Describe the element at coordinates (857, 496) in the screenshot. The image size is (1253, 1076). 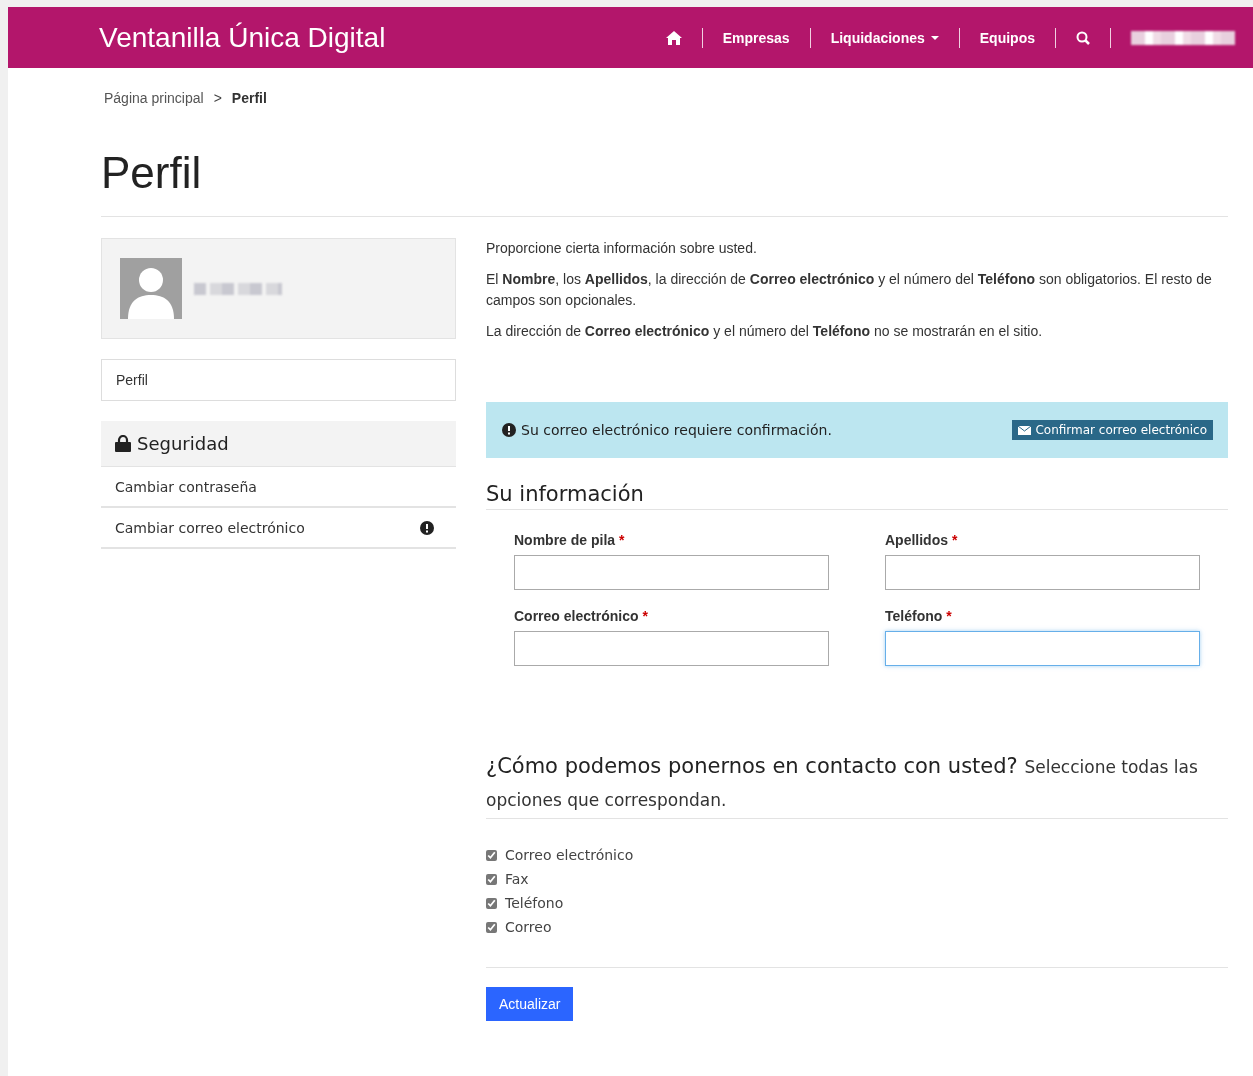
I see `section-heading: Su información` at that location.